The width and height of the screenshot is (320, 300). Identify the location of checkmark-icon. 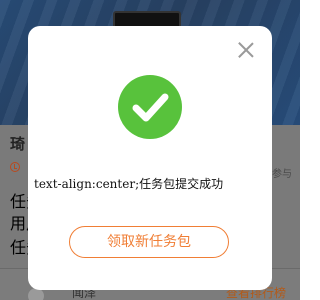
(150, 107).